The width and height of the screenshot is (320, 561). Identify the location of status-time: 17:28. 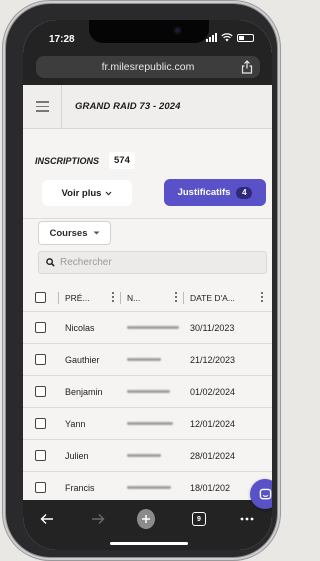
(62, 39).